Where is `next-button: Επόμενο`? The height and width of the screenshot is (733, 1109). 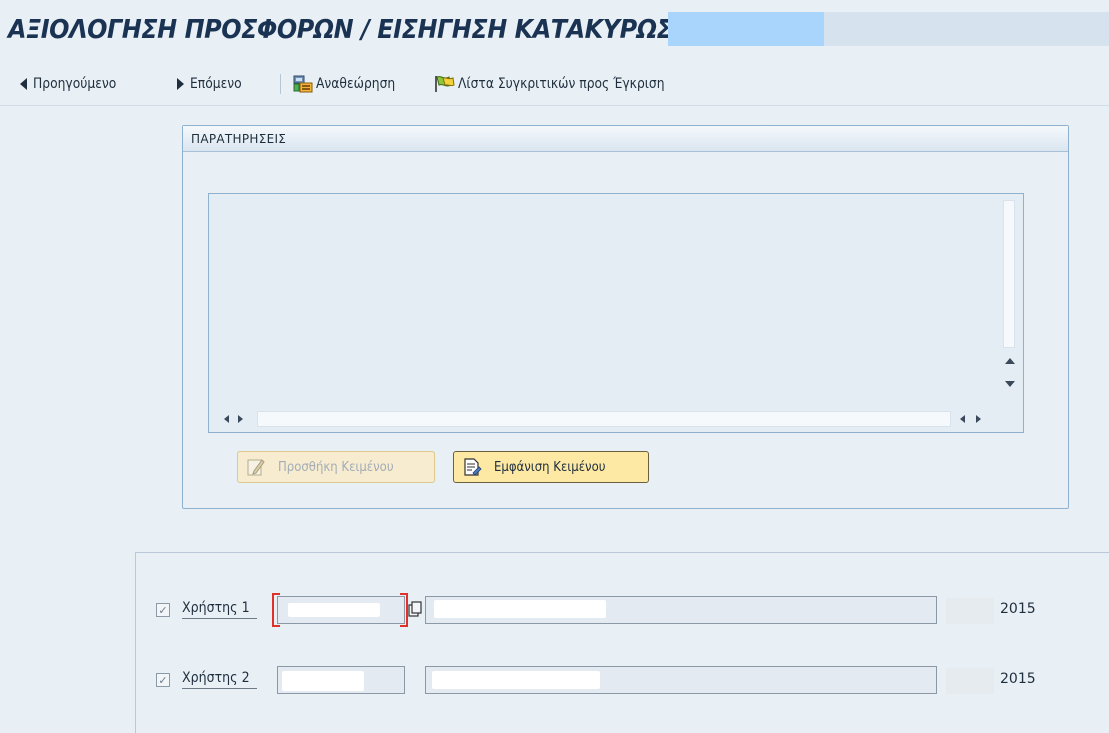 next-button: Επόμενο is located at coordinates (213, 84).